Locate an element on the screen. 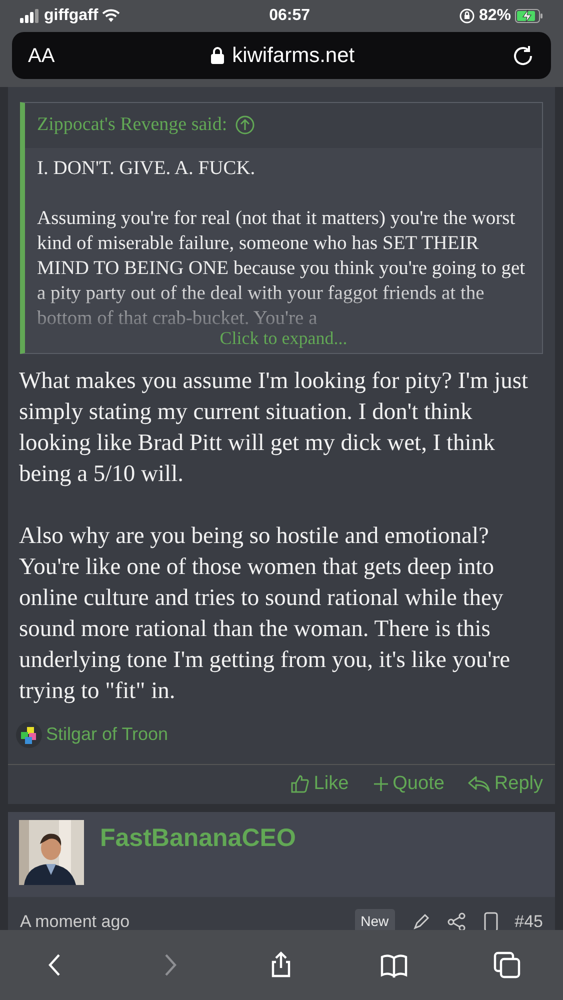 This screenshot has width=563, height=1000. url-text: kiwifarms.net is located at coordinates (293, 56).